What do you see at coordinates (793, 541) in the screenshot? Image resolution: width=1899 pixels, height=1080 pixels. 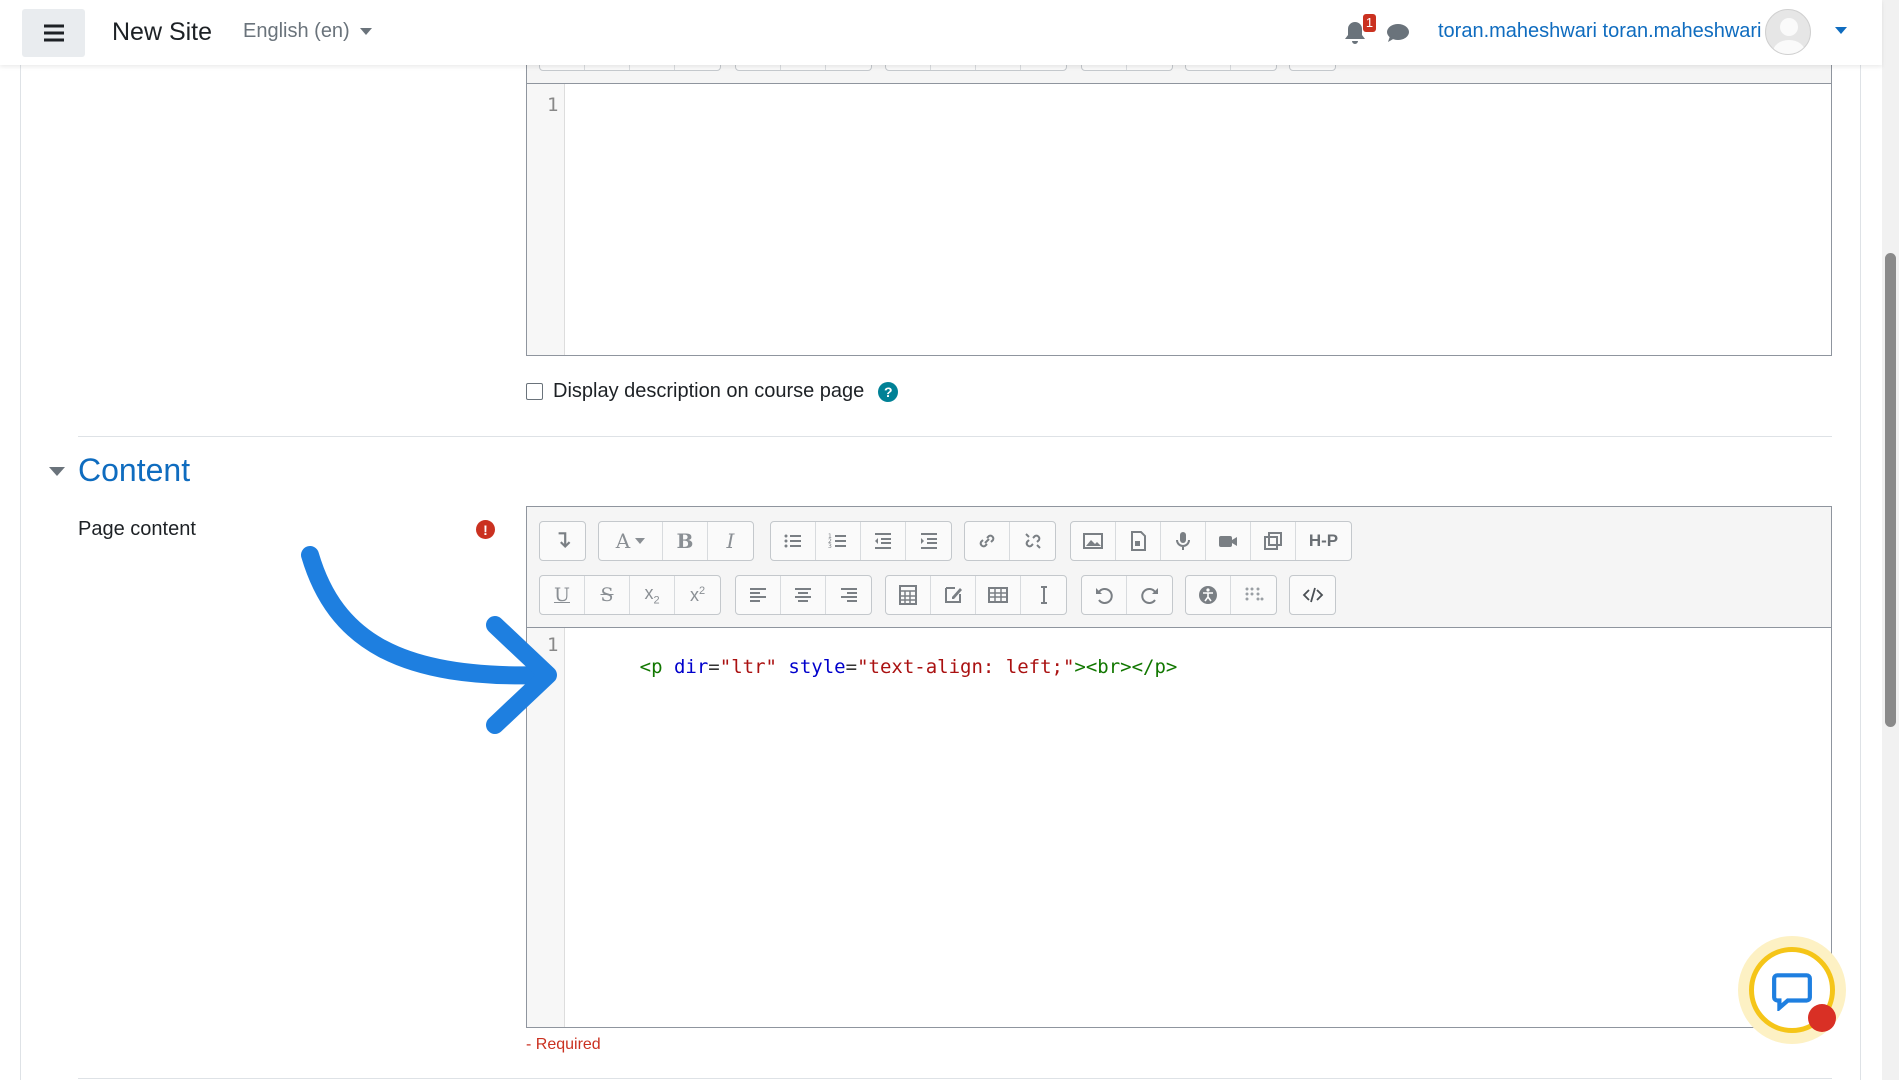 I see `unordered-list-icon` at bounding box center [793, 541].